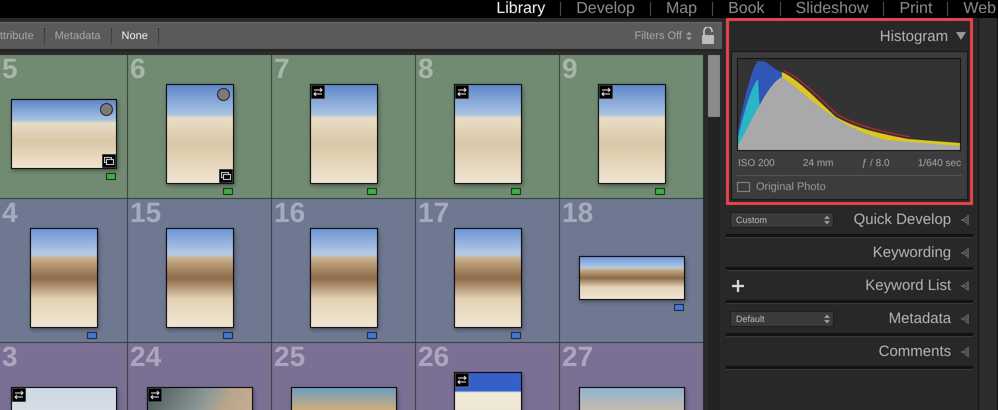  What do you see at coordinates (682, 9) in the screenshot?
I see `module-tab: Map` at bounding box center [682, 9].